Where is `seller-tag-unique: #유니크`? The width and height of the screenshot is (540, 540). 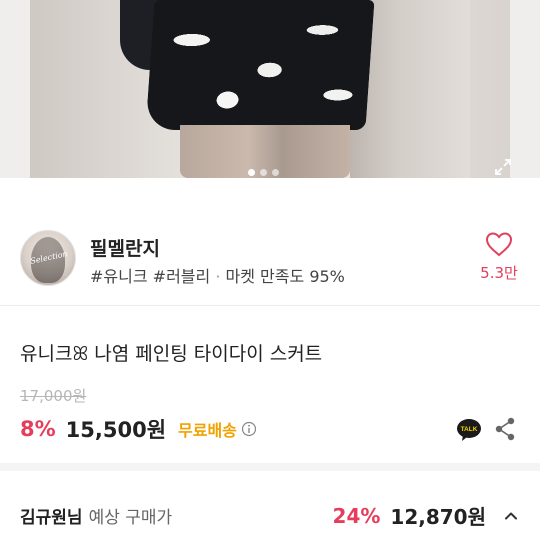 seller-tag-unique: #유니크 is located at coordinates (119, 276).